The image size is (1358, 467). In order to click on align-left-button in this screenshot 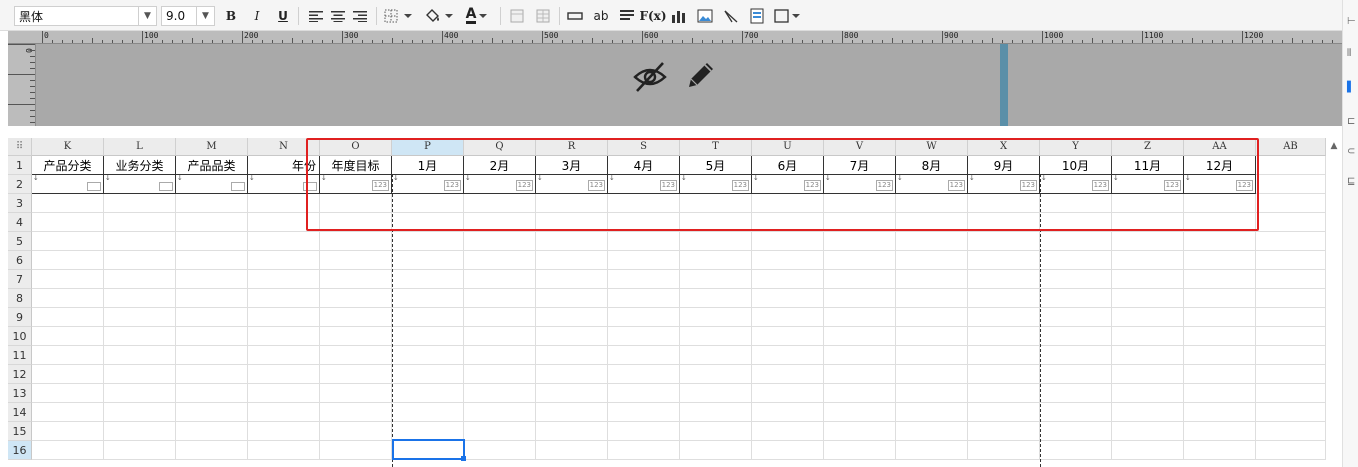, I will do `click(316, 15)`.